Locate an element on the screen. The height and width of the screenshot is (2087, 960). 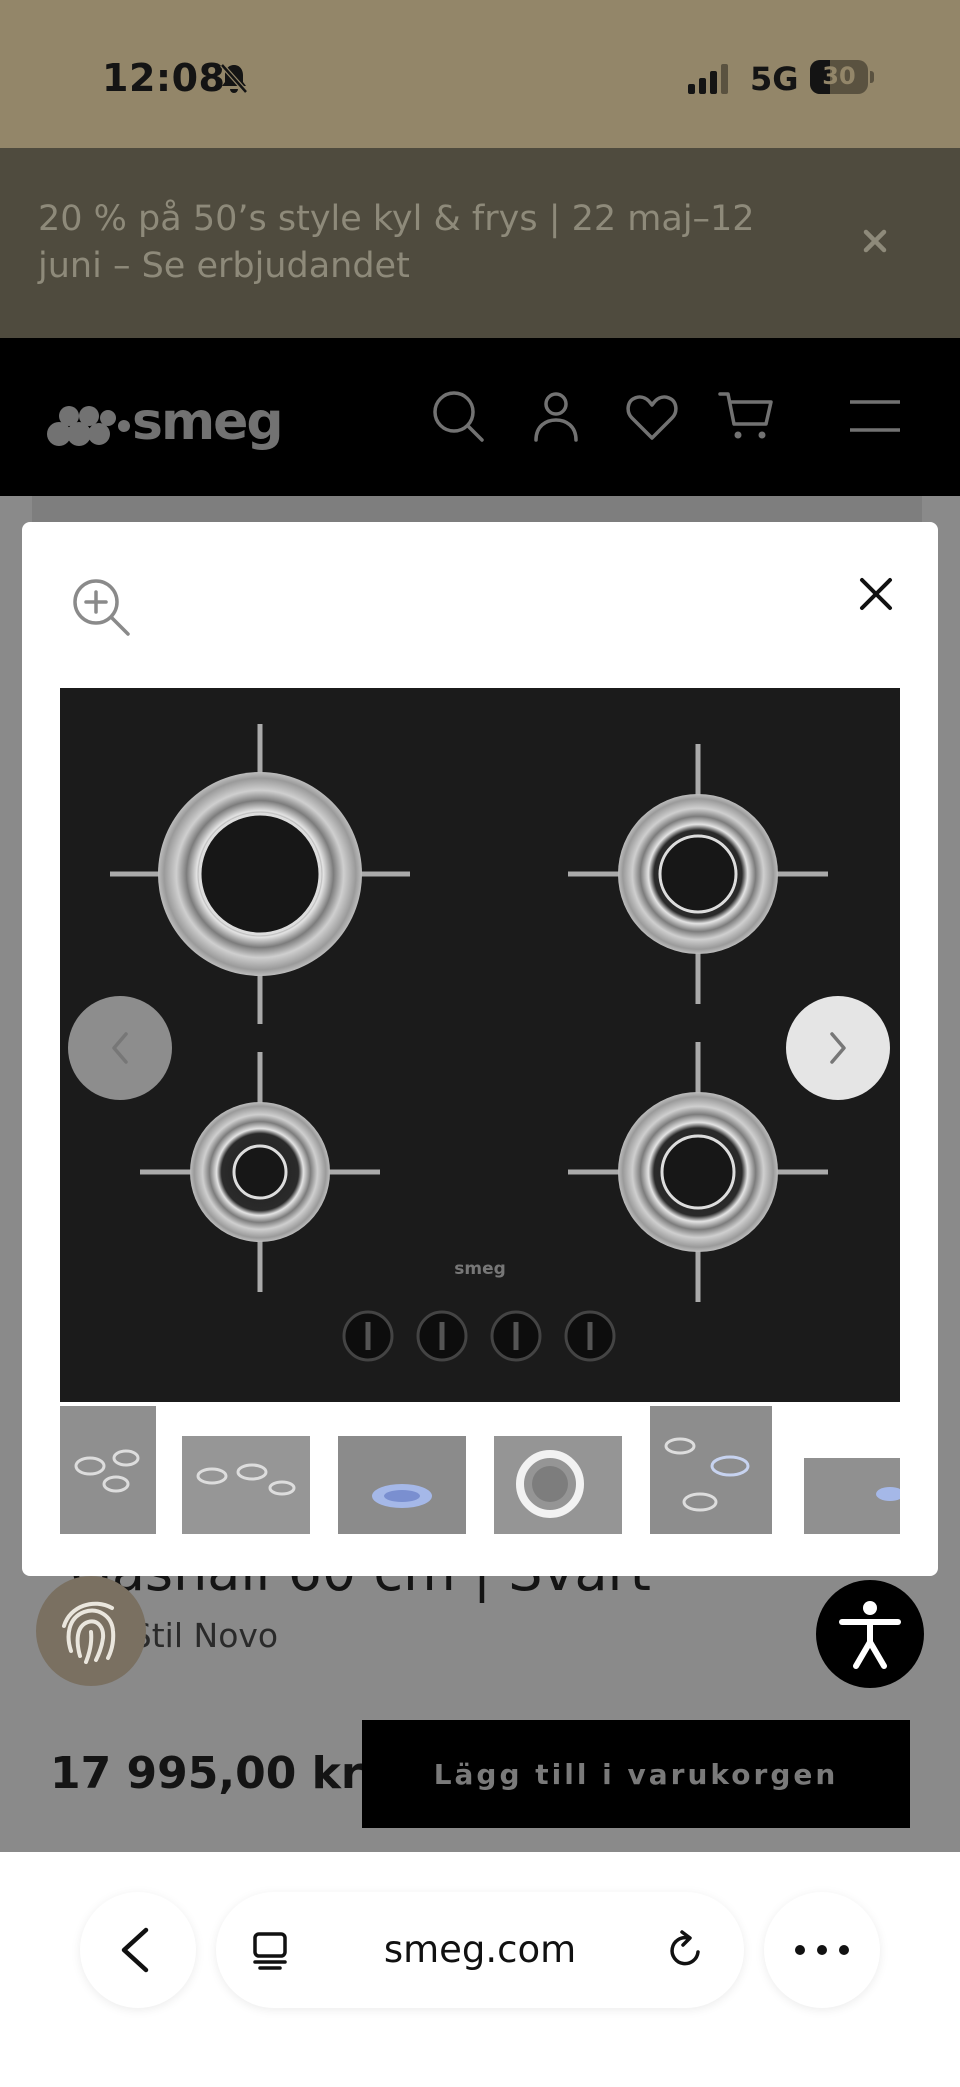
previous-image-button is located at coordinates (120, 1048).